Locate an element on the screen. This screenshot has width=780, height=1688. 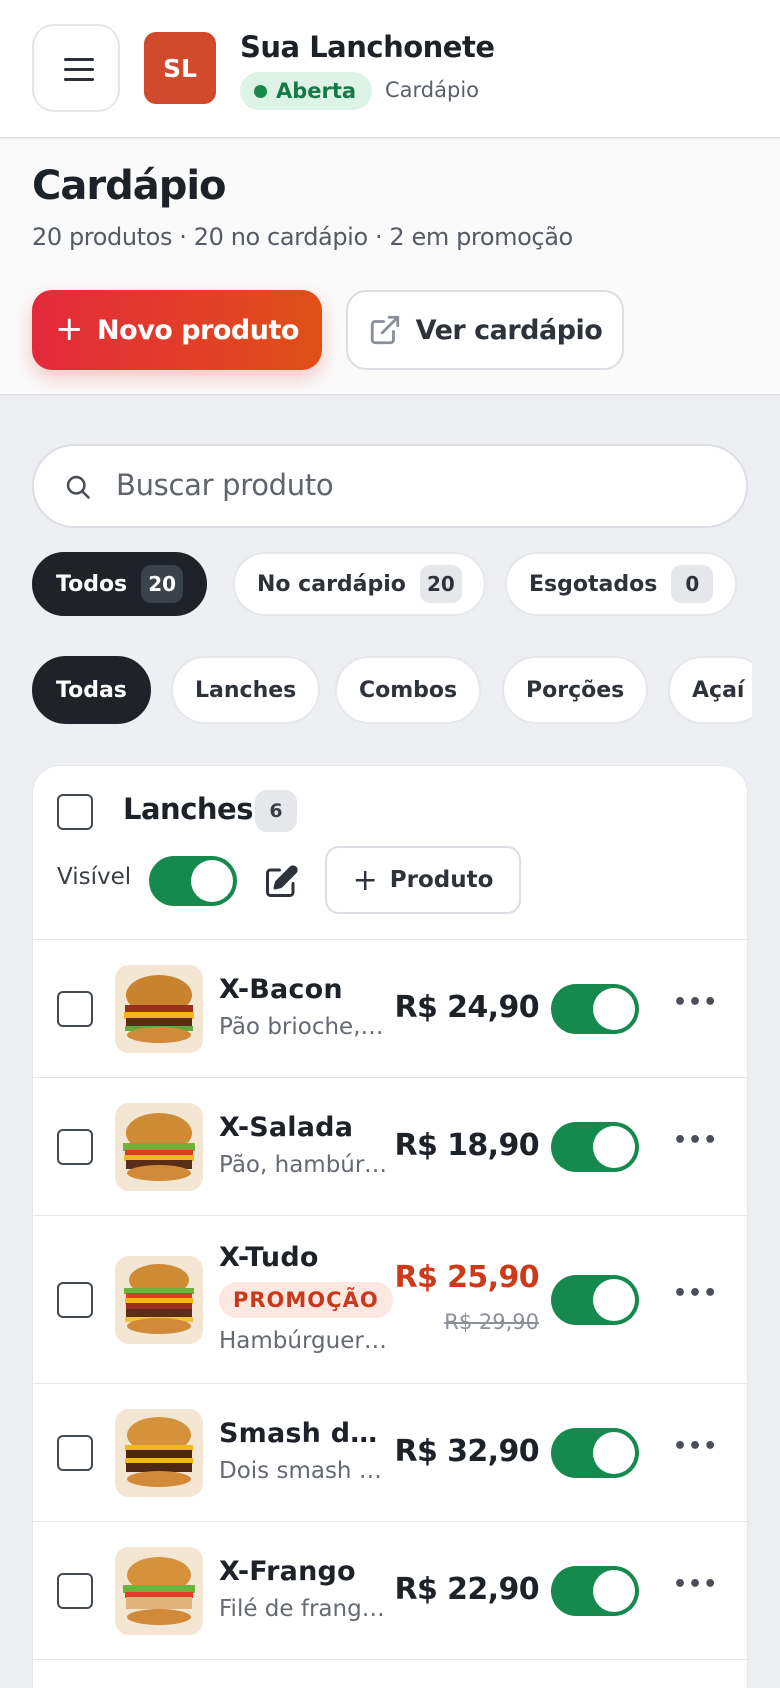
top-bar: SL Sua Lanchonete Aberta Cardápio is located at coordinates (390, 69).